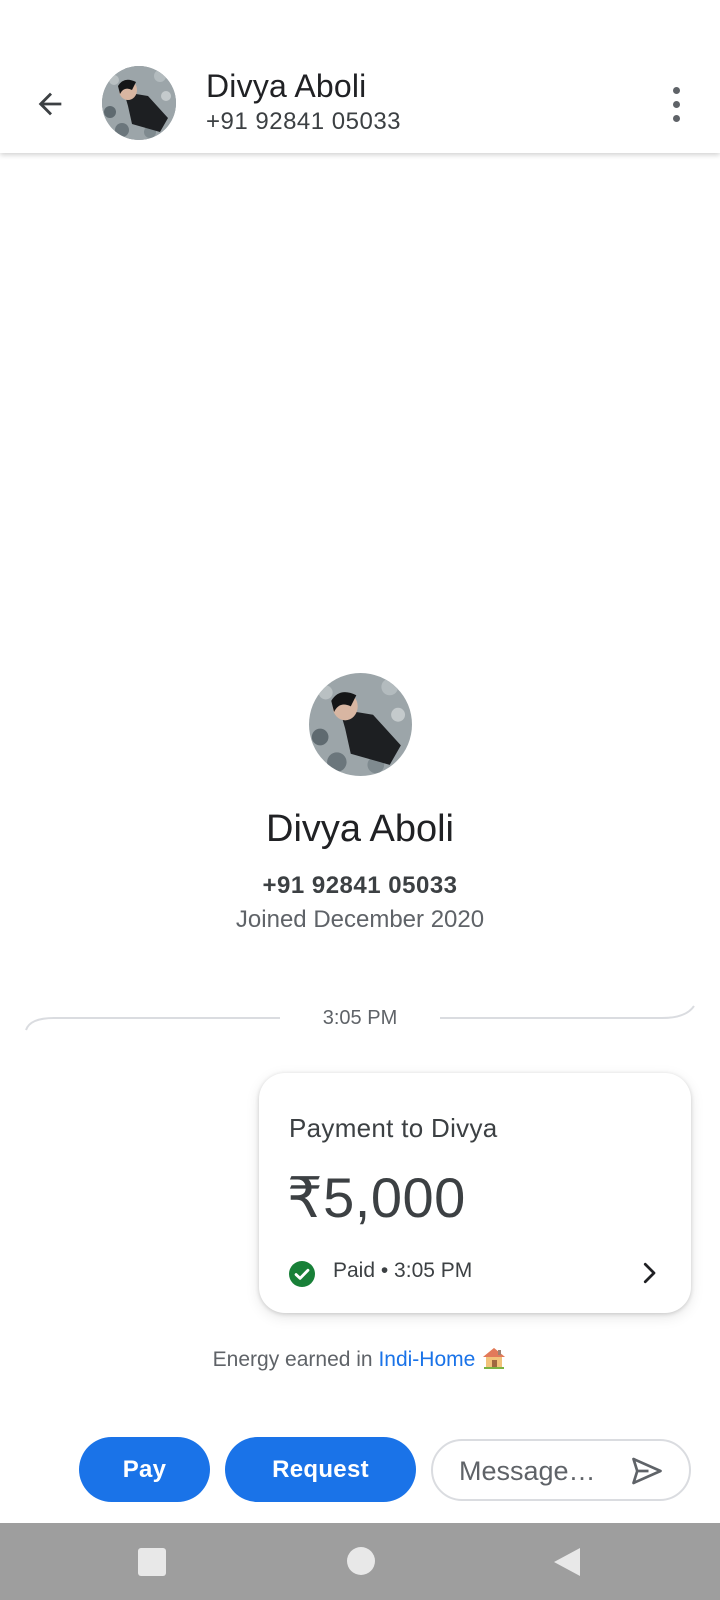  Describe the element at coordinates (144, 1469) in the screenshot. I see `pay-button: Pay` at that location.